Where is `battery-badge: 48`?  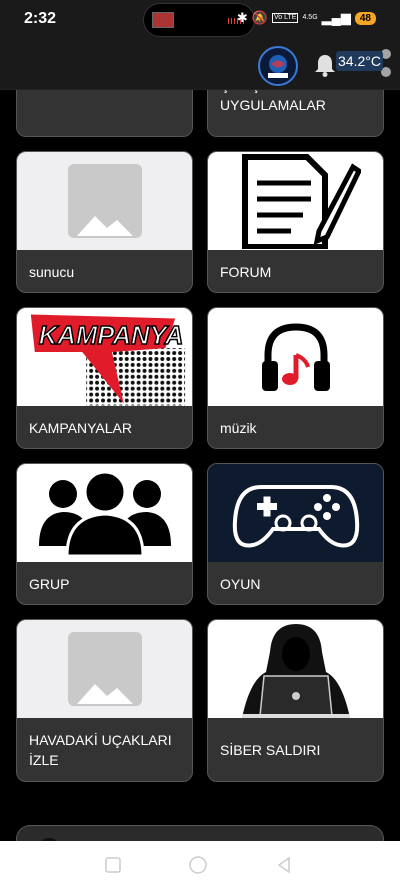
battery-badge: 48 is located at coordinates (365, 18).